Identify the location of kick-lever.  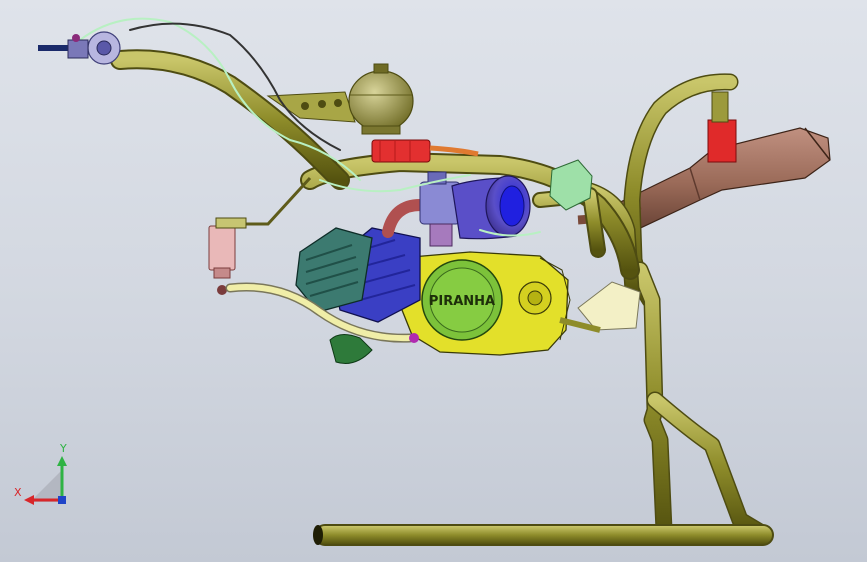
(351, 349).